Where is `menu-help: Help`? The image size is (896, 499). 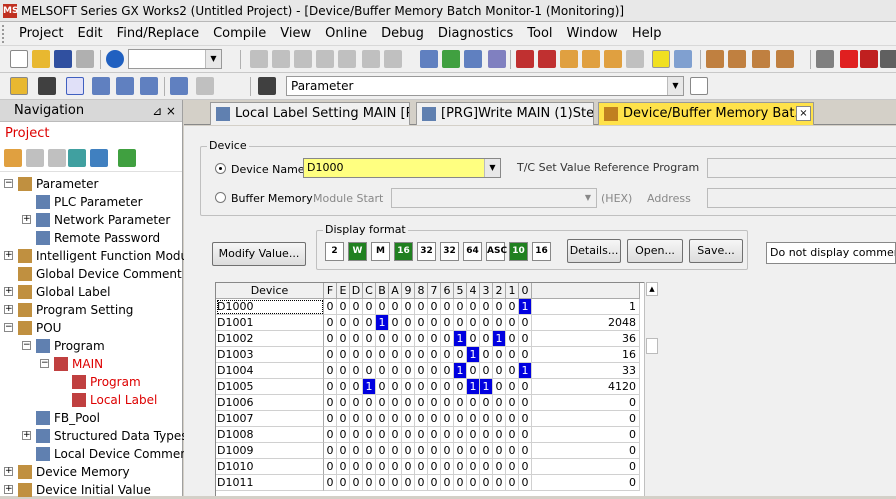 menu-help: Help is located at coordinates (647, 34).